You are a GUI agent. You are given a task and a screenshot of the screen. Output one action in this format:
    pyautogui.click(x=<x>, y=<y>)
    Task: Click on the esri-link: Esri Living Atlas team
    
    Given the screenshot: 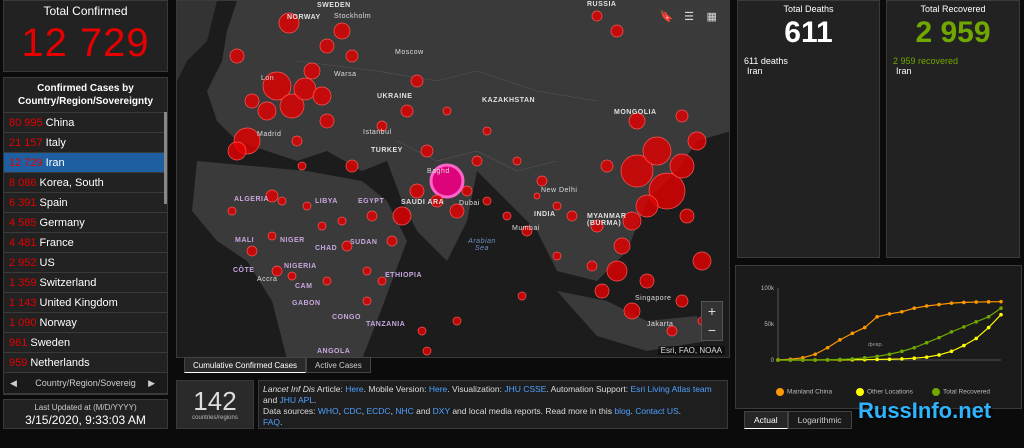 What is the action you would take?
    pyautogui.click(x=670, y=389)
    